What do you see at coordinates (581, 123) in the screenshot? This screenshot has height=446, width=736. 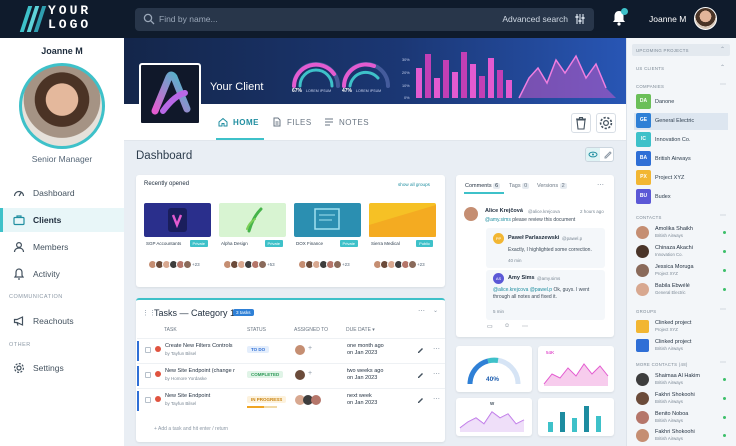 I see `delete-button` at bounding box center [581, 123].